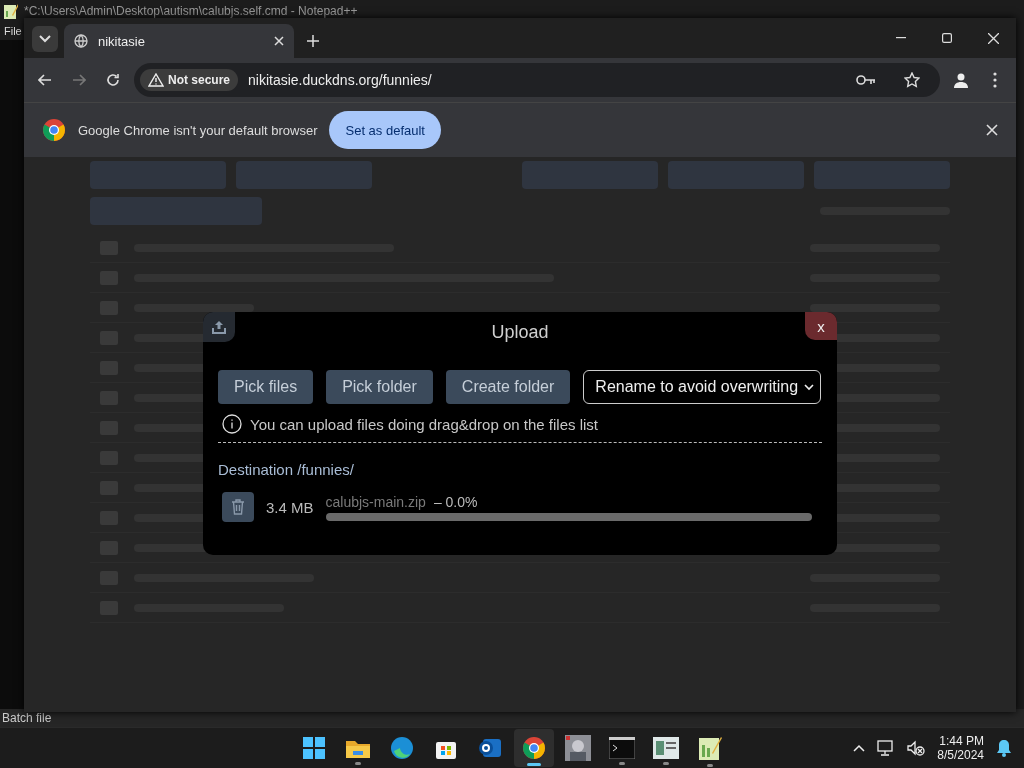 Image resolution: width=1024 pixels, height=768 pixels. Describe the element at coordinates (314, 748) in the screenshot. I see `windows-icon` at that location.